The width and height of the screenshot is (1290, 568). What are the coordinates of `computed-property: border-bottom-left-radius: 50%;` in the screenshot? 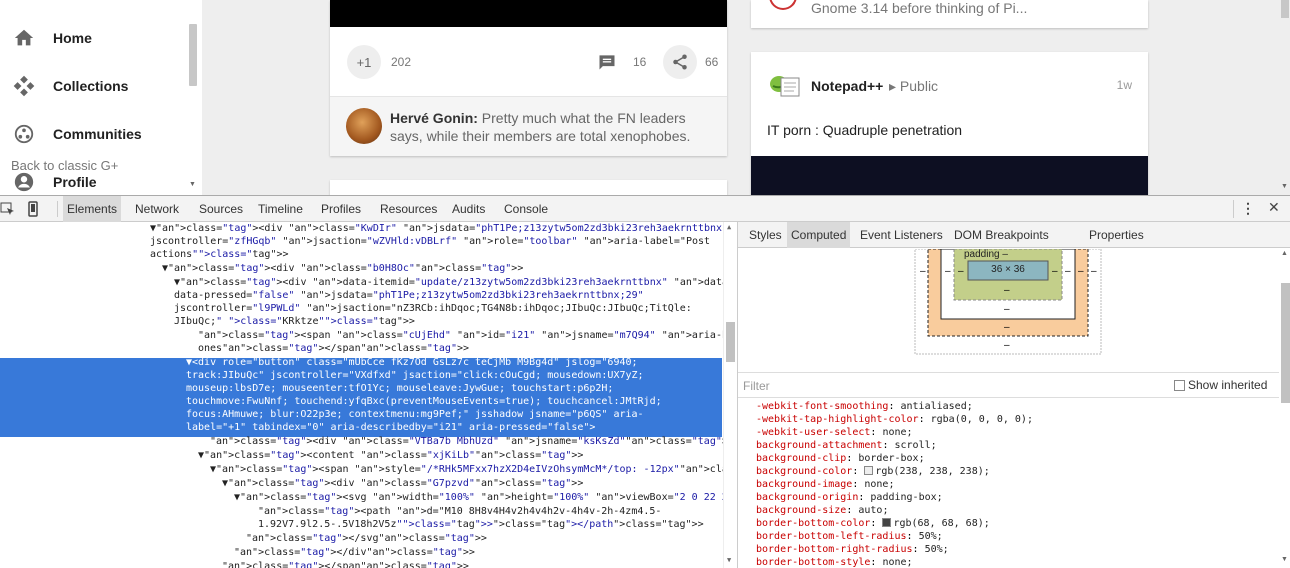 It's located at (849, 536).